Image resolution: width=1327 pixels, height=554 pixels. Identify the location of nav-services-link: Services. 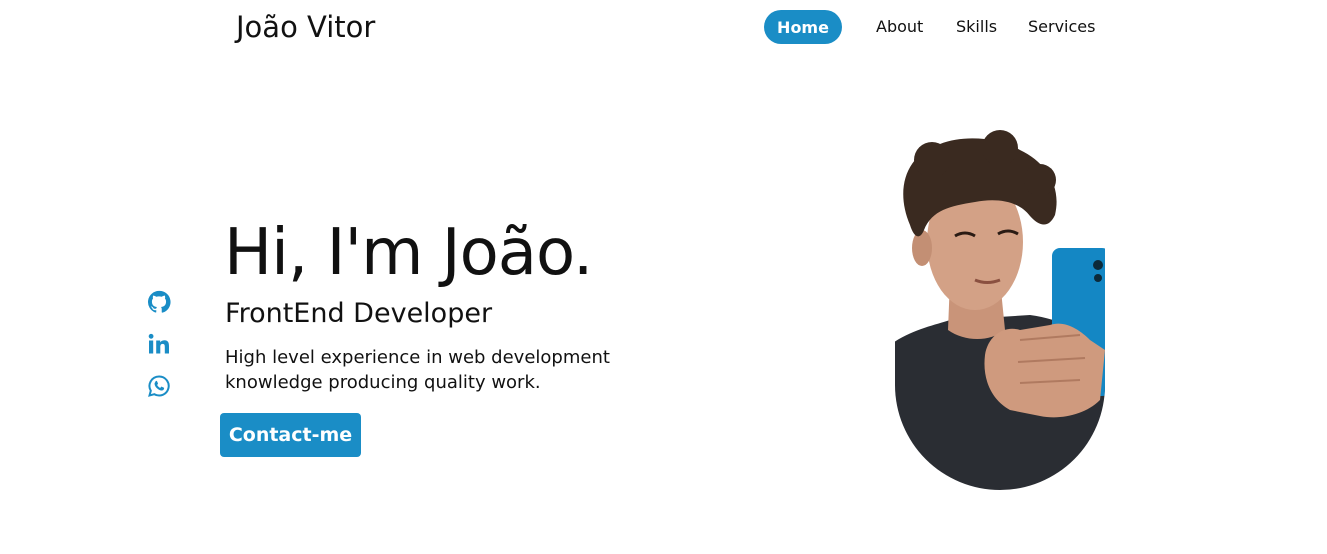
(1061, 26).